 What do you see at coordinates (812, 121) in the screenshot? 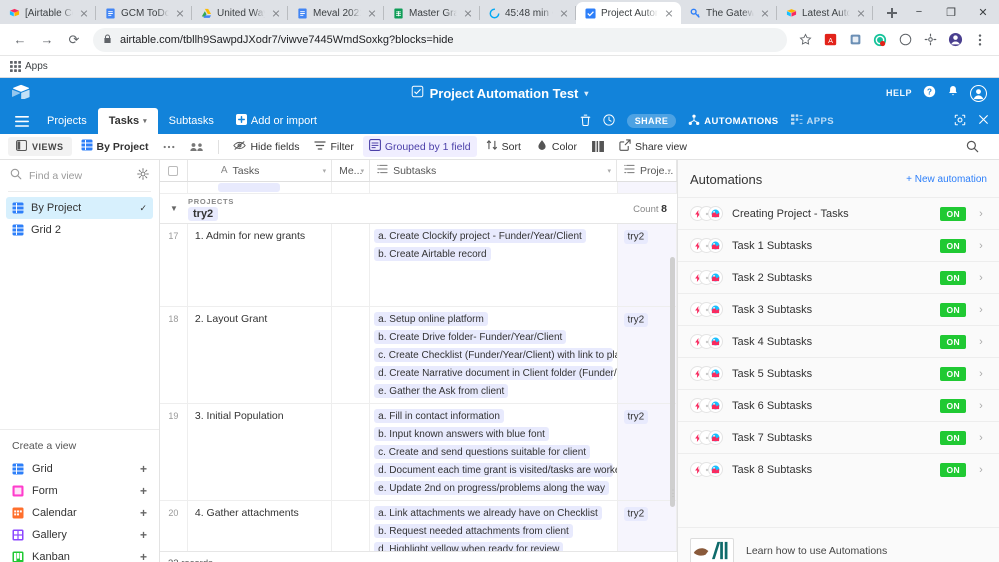
I see `apps-button: APPS` at bounding box center [812, 121].